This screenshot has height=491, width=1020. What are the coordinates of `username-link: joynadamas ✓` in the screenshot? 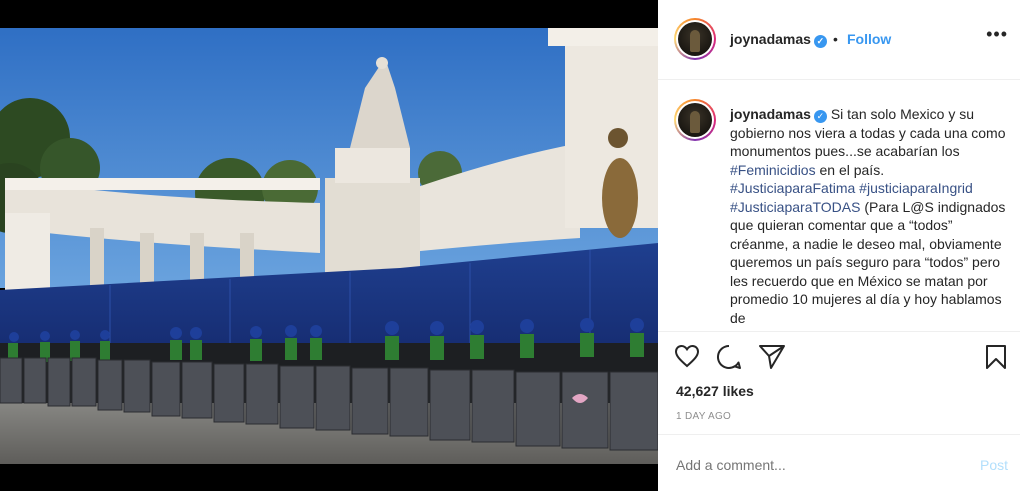 It's located at (778, 39).